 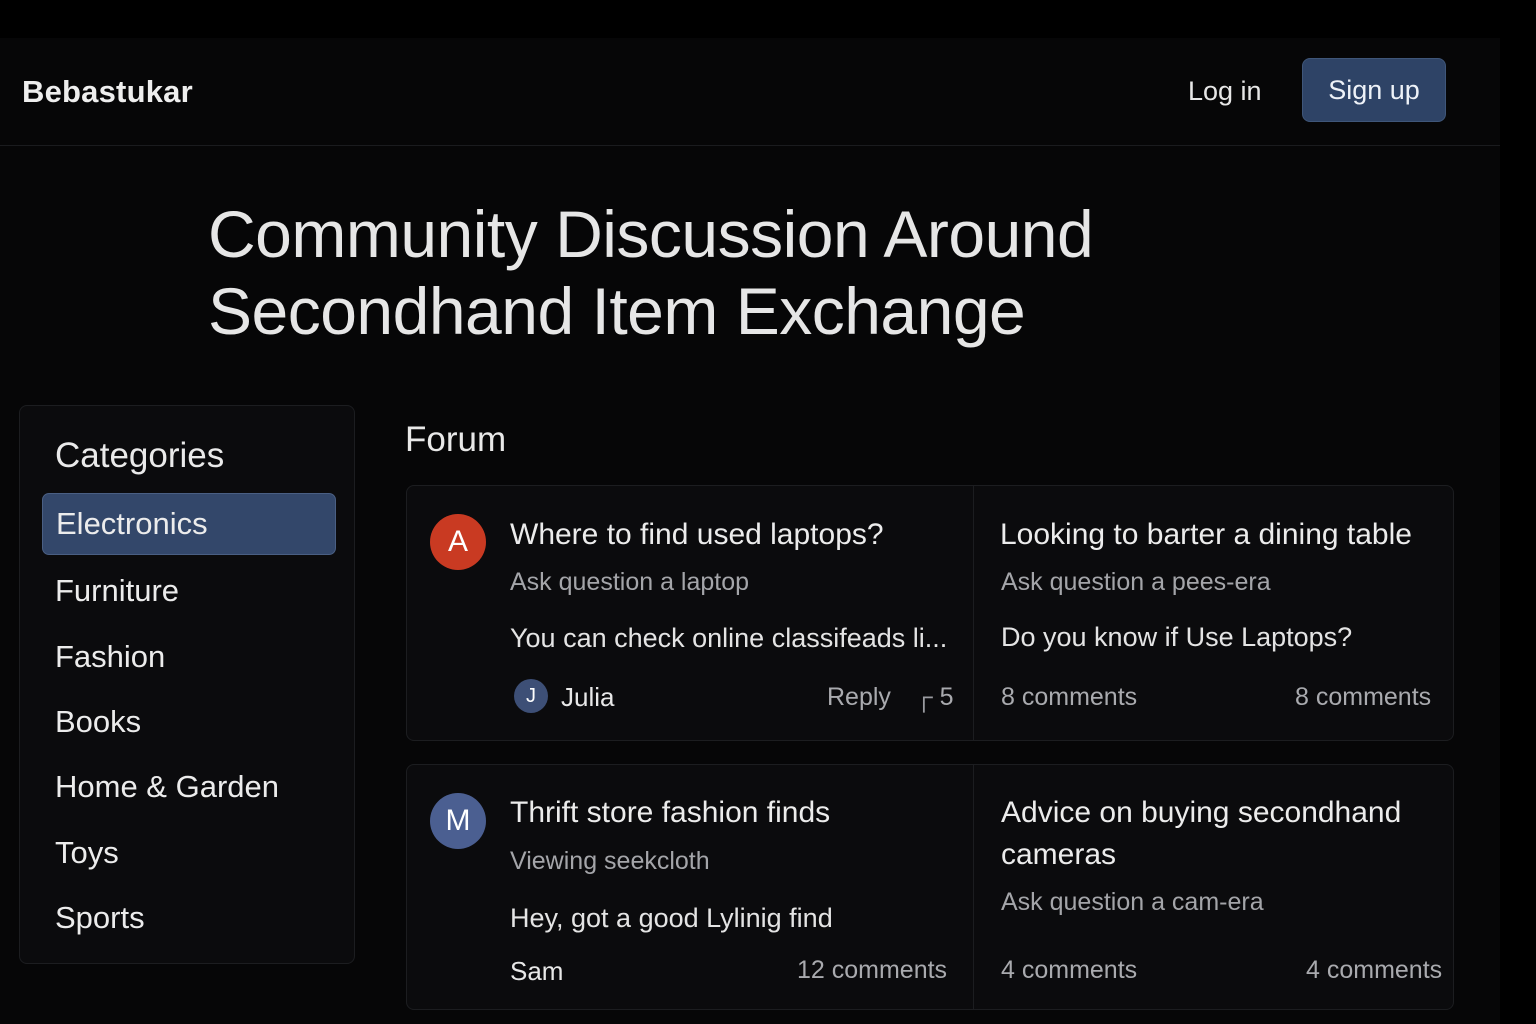 What do you see at coordinates (671, 918) in the screenshot?
I see `post-excerpt: Hey, got a good Lylinig find` at bounding box center [671, 918].